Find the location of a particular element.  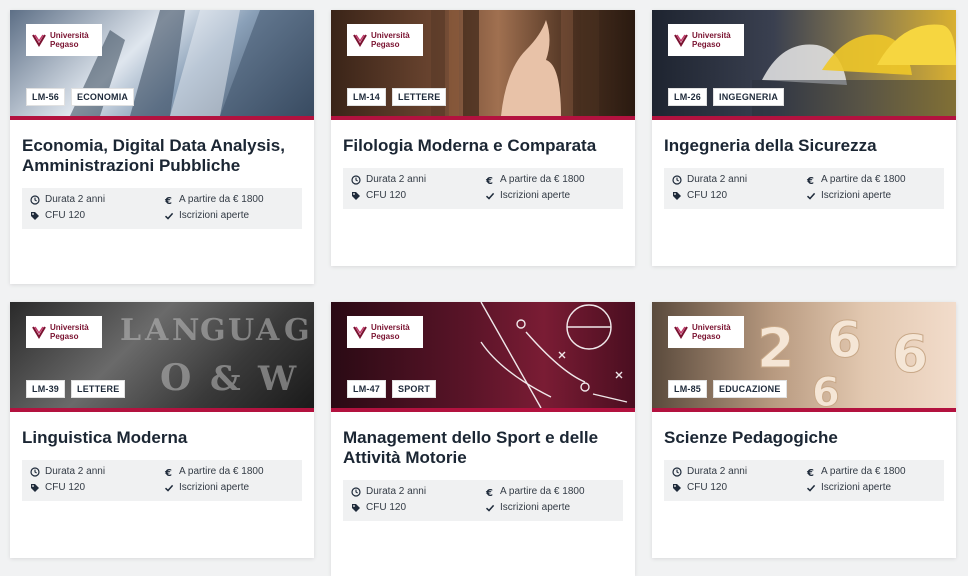

course-code-badge: LM-14 is located at coordinates (367, 97).